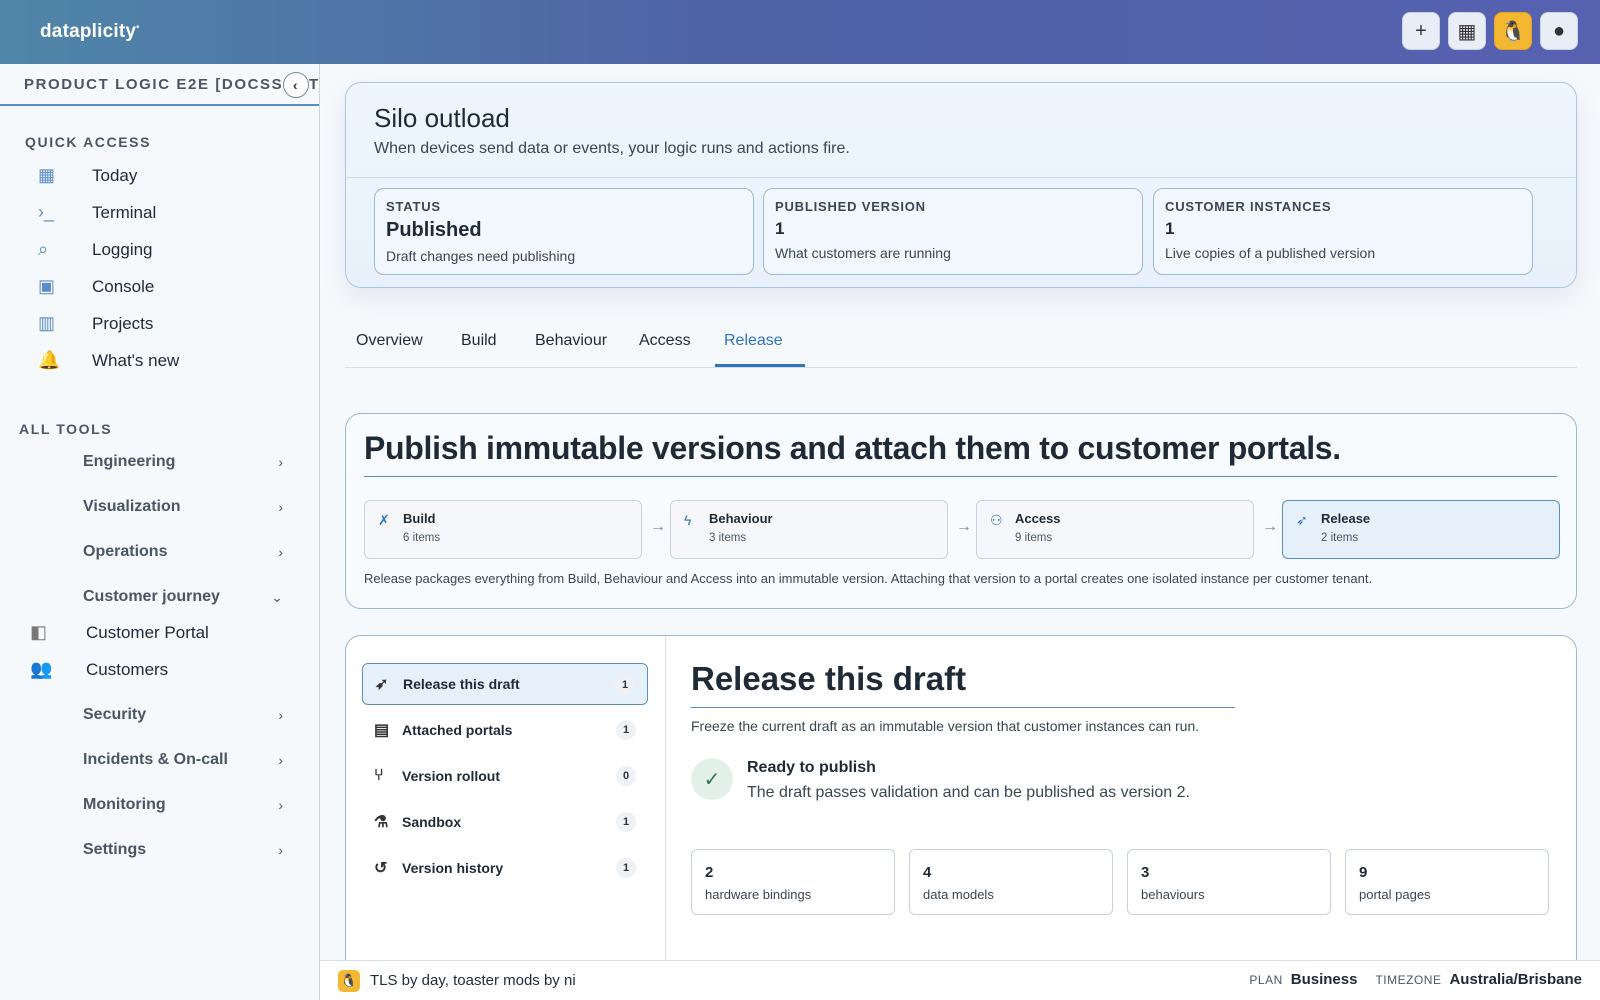 The height and width of the screenshot is (1000, 1600). What do you see at coordinates (1346, 518) in the screenshot?
I see `step-name: Release` at bounding box center [1346, 518].